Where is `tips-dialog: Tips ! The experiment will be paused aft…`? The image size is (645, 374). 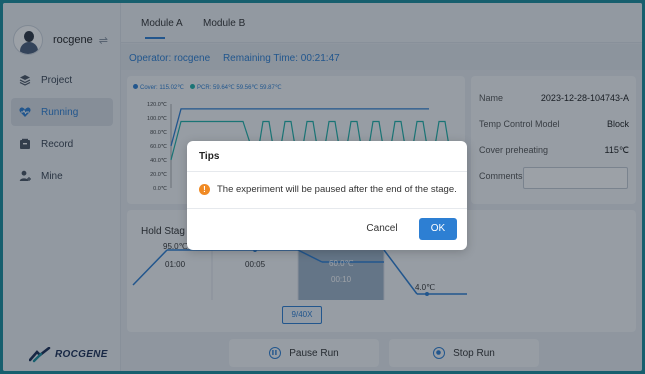
tips-dialog: Tips ! The experiment will be paused aft… is located at coordinates (327, 195).